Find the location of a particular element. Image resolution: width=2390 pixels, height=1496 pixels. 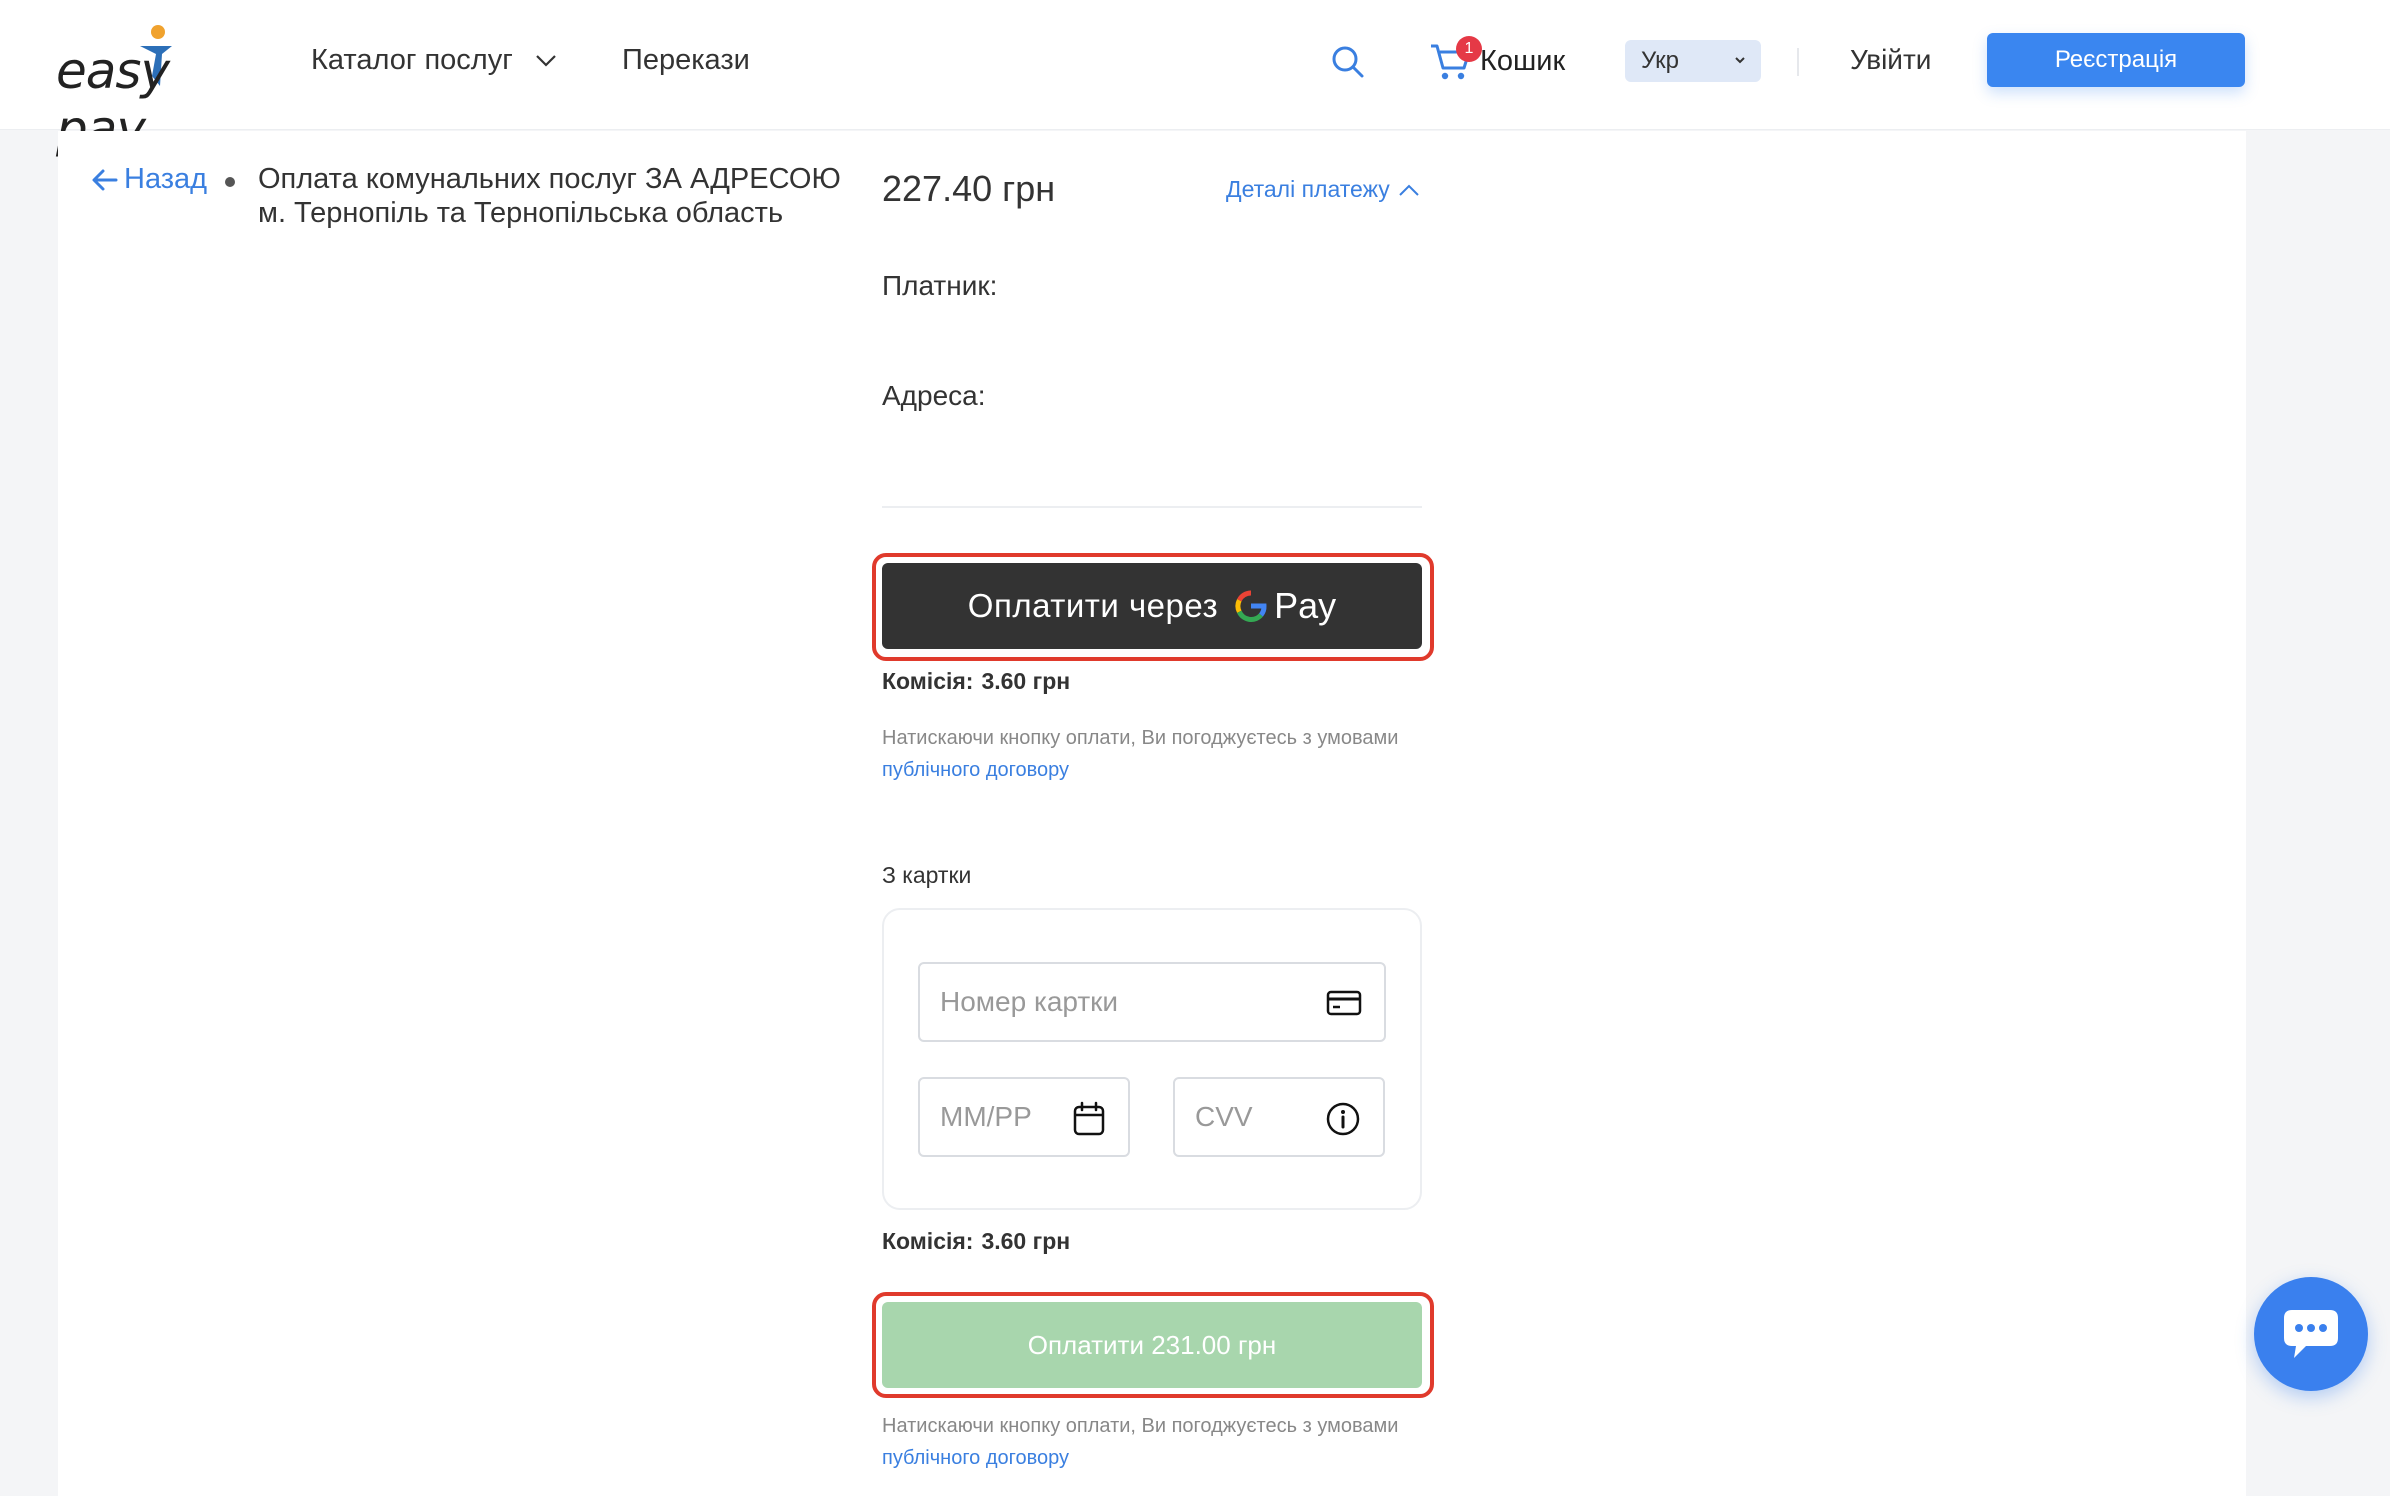

nav-catalog: Каталог послуг is located at coordinates (434, 60).